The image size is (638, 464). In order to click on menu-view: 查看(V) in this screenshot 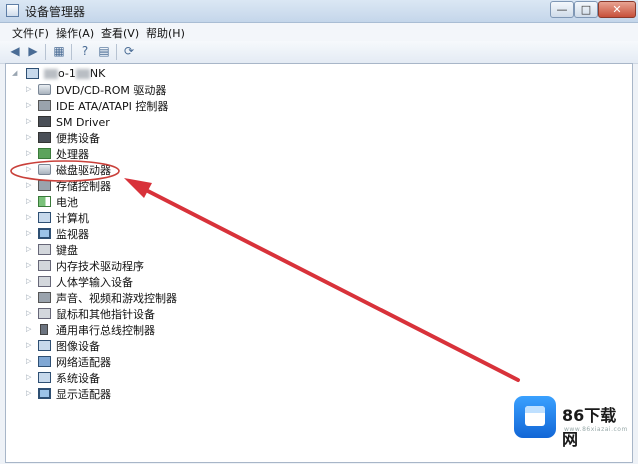, I will do `click(120, 33)`.